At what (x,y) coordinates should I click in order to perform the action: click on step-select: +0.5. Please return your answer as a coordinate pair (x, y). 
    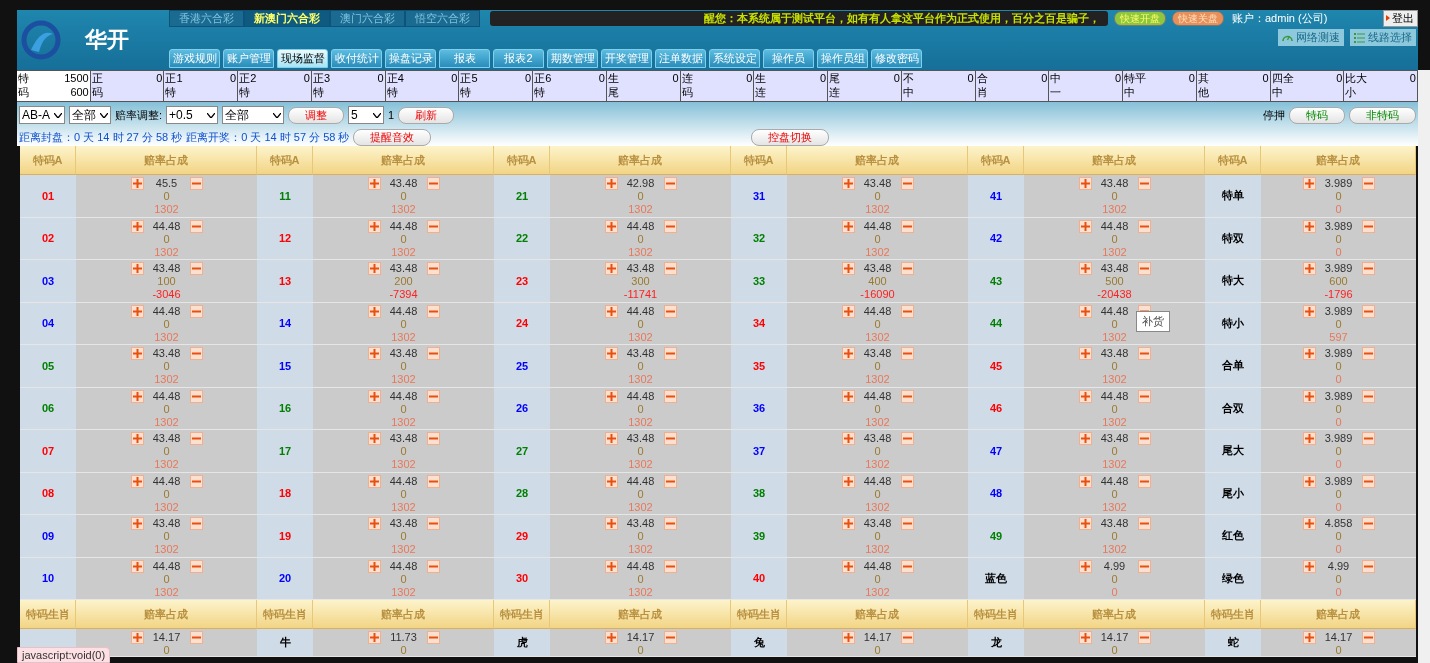
    Looking at the image, I should click on (192, 115).